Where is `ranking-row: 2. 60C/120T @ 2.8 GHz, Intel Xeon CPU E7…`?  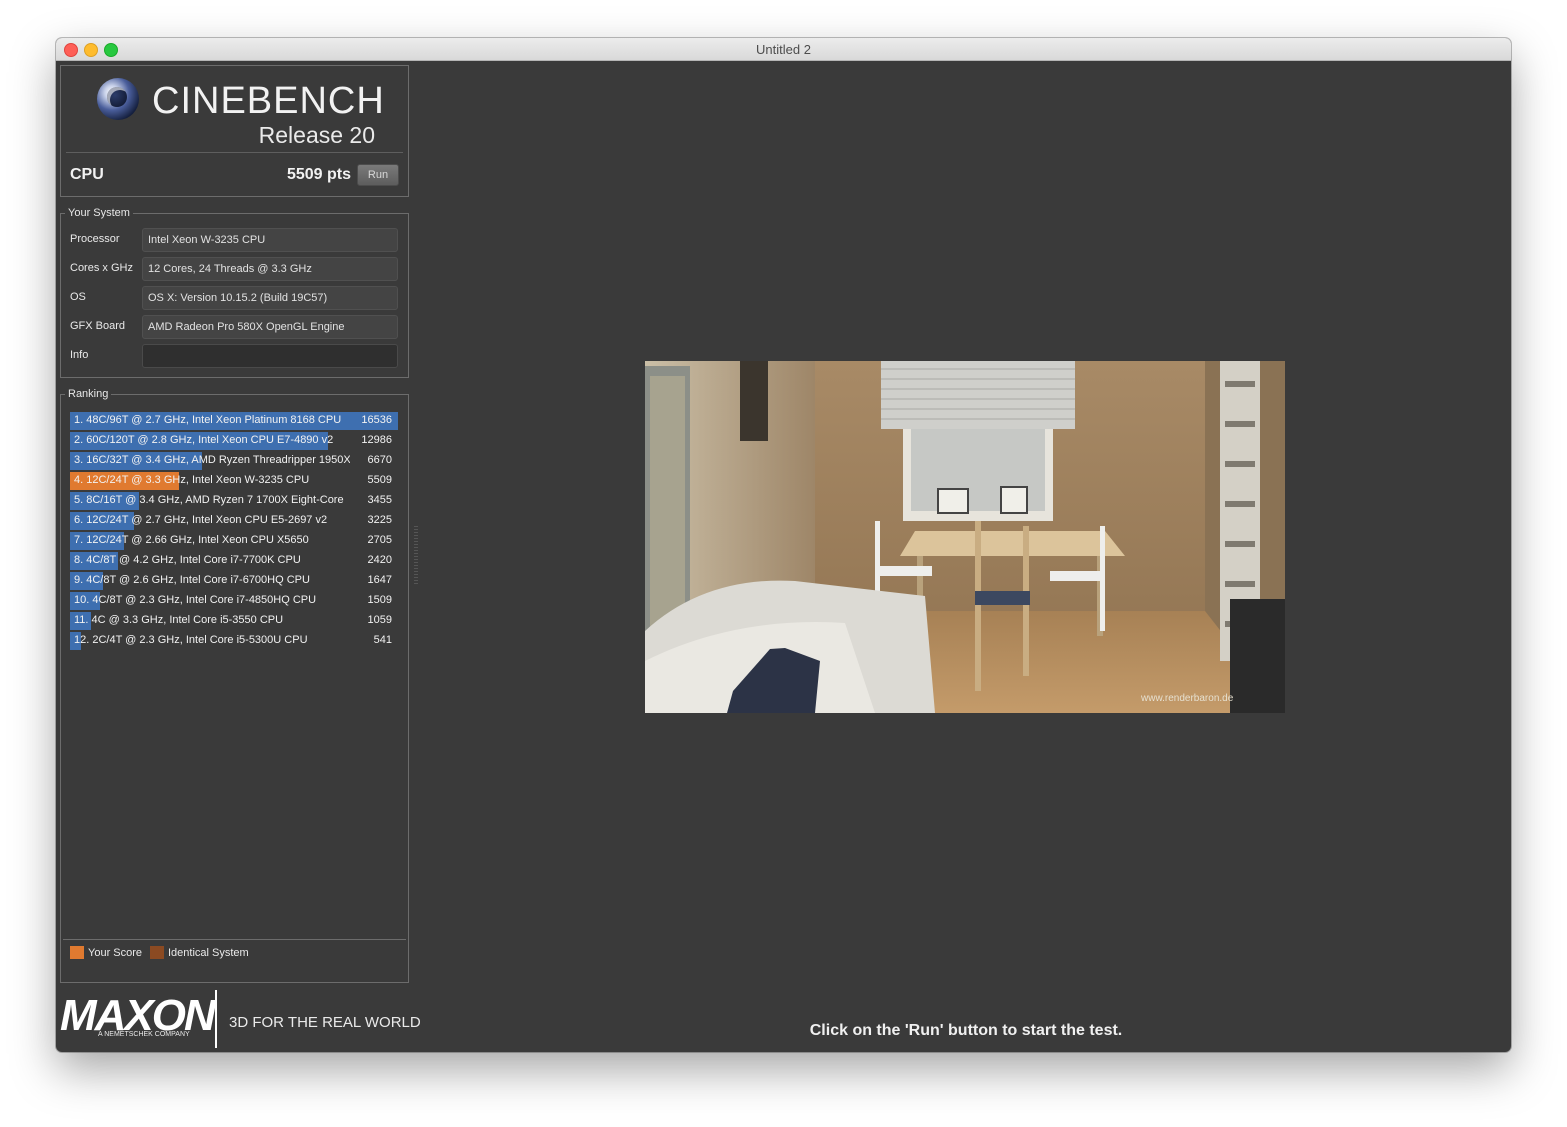
ranking-row: 2. 60C/120T @ 2.8 GHz, Intel Xeon CPU E7… is located at coordinates (234, 441).